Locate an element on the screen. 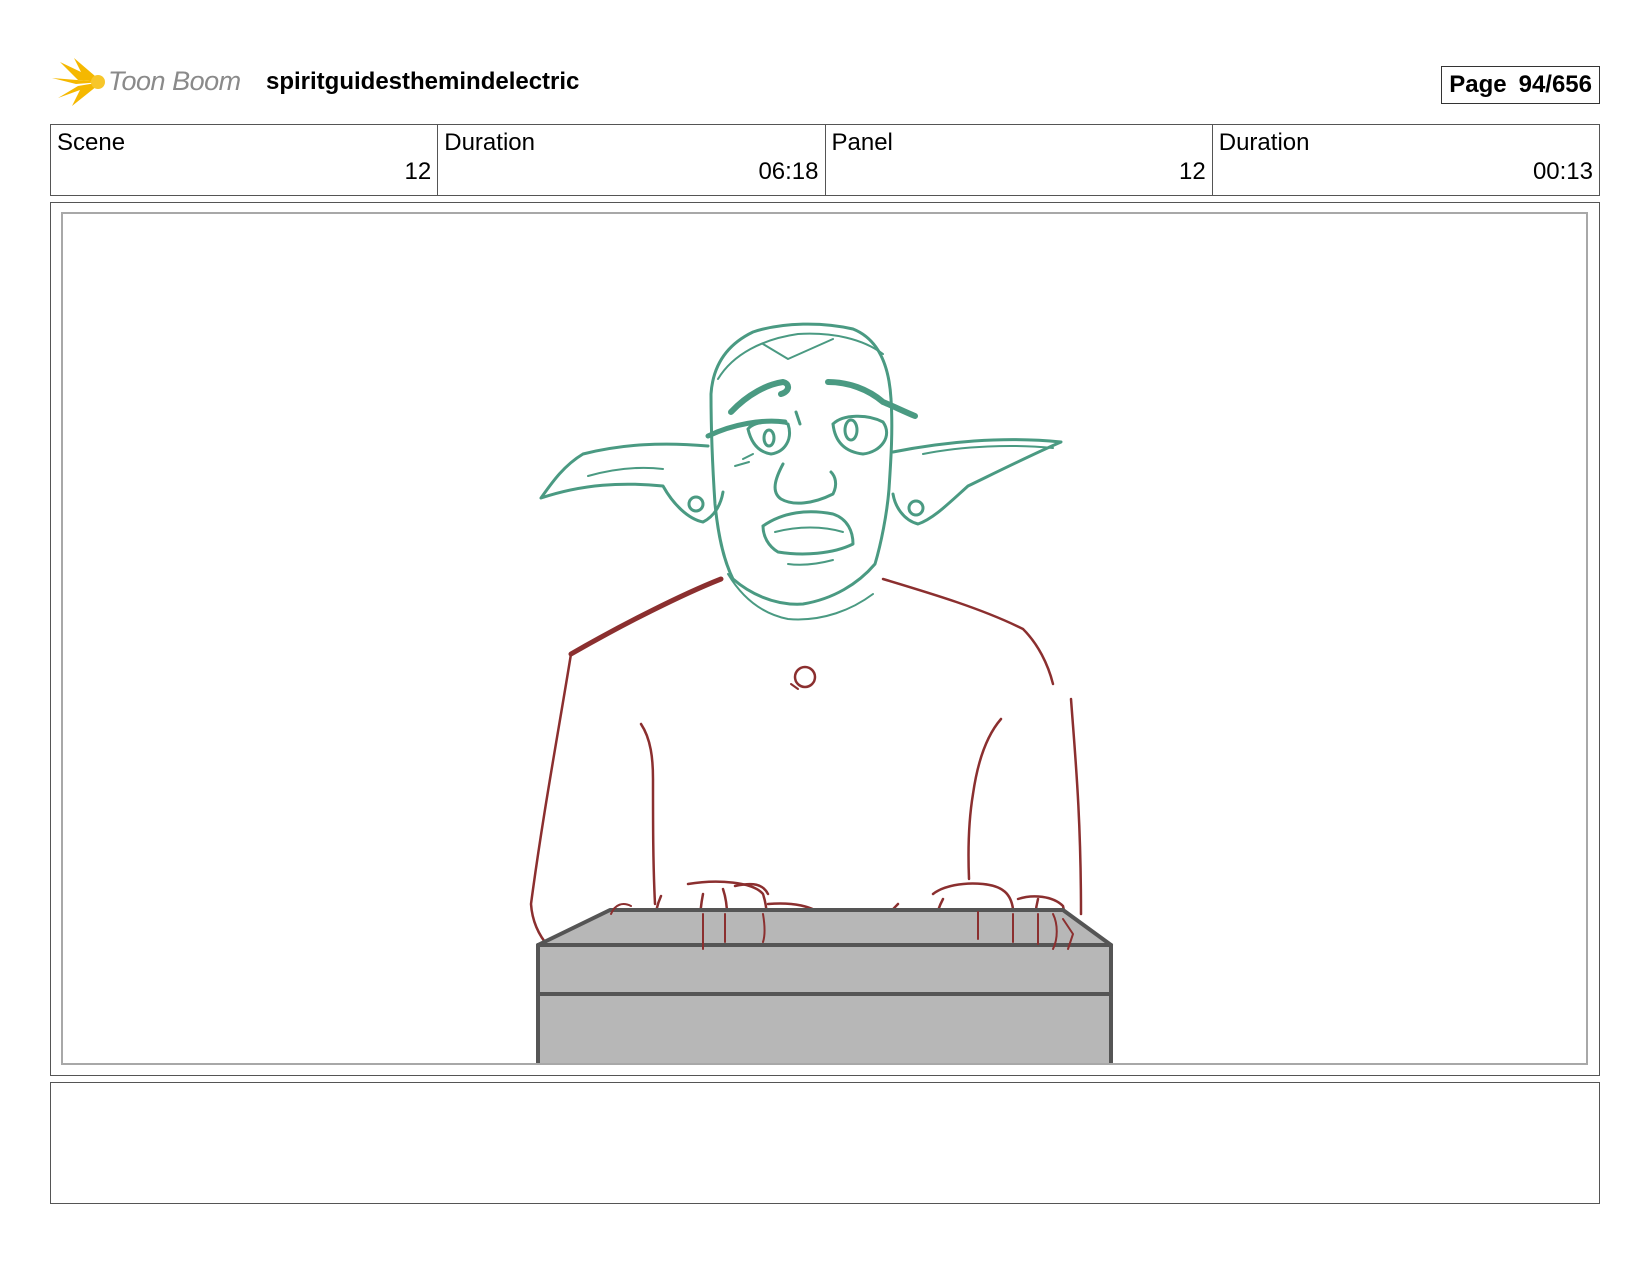  logo-wordmark: Toon Boom is located at coordinates (174, 81).